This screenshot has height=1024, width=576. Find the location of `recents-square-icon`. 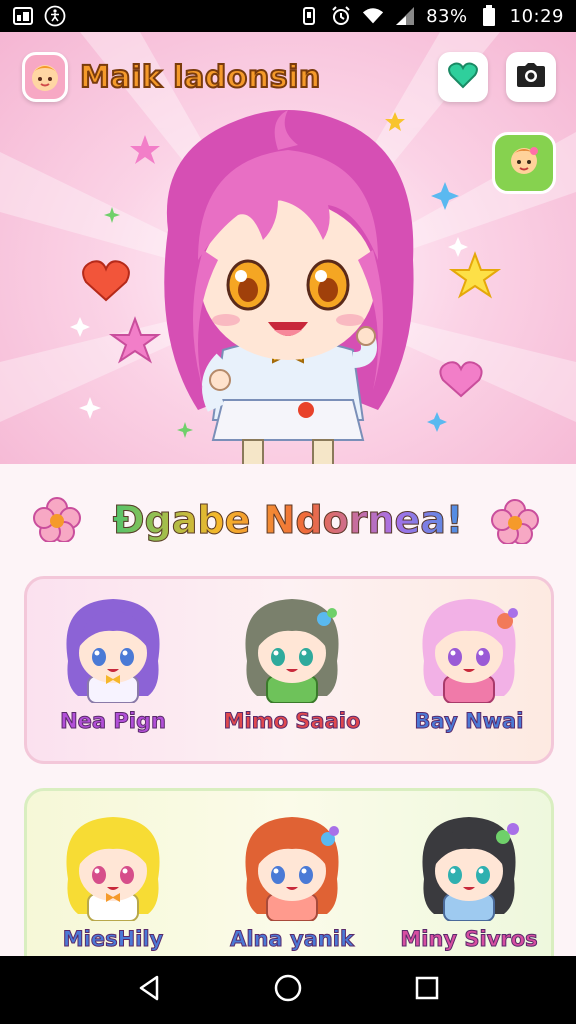

recents-square-icon is located at coordinates (427, 990).